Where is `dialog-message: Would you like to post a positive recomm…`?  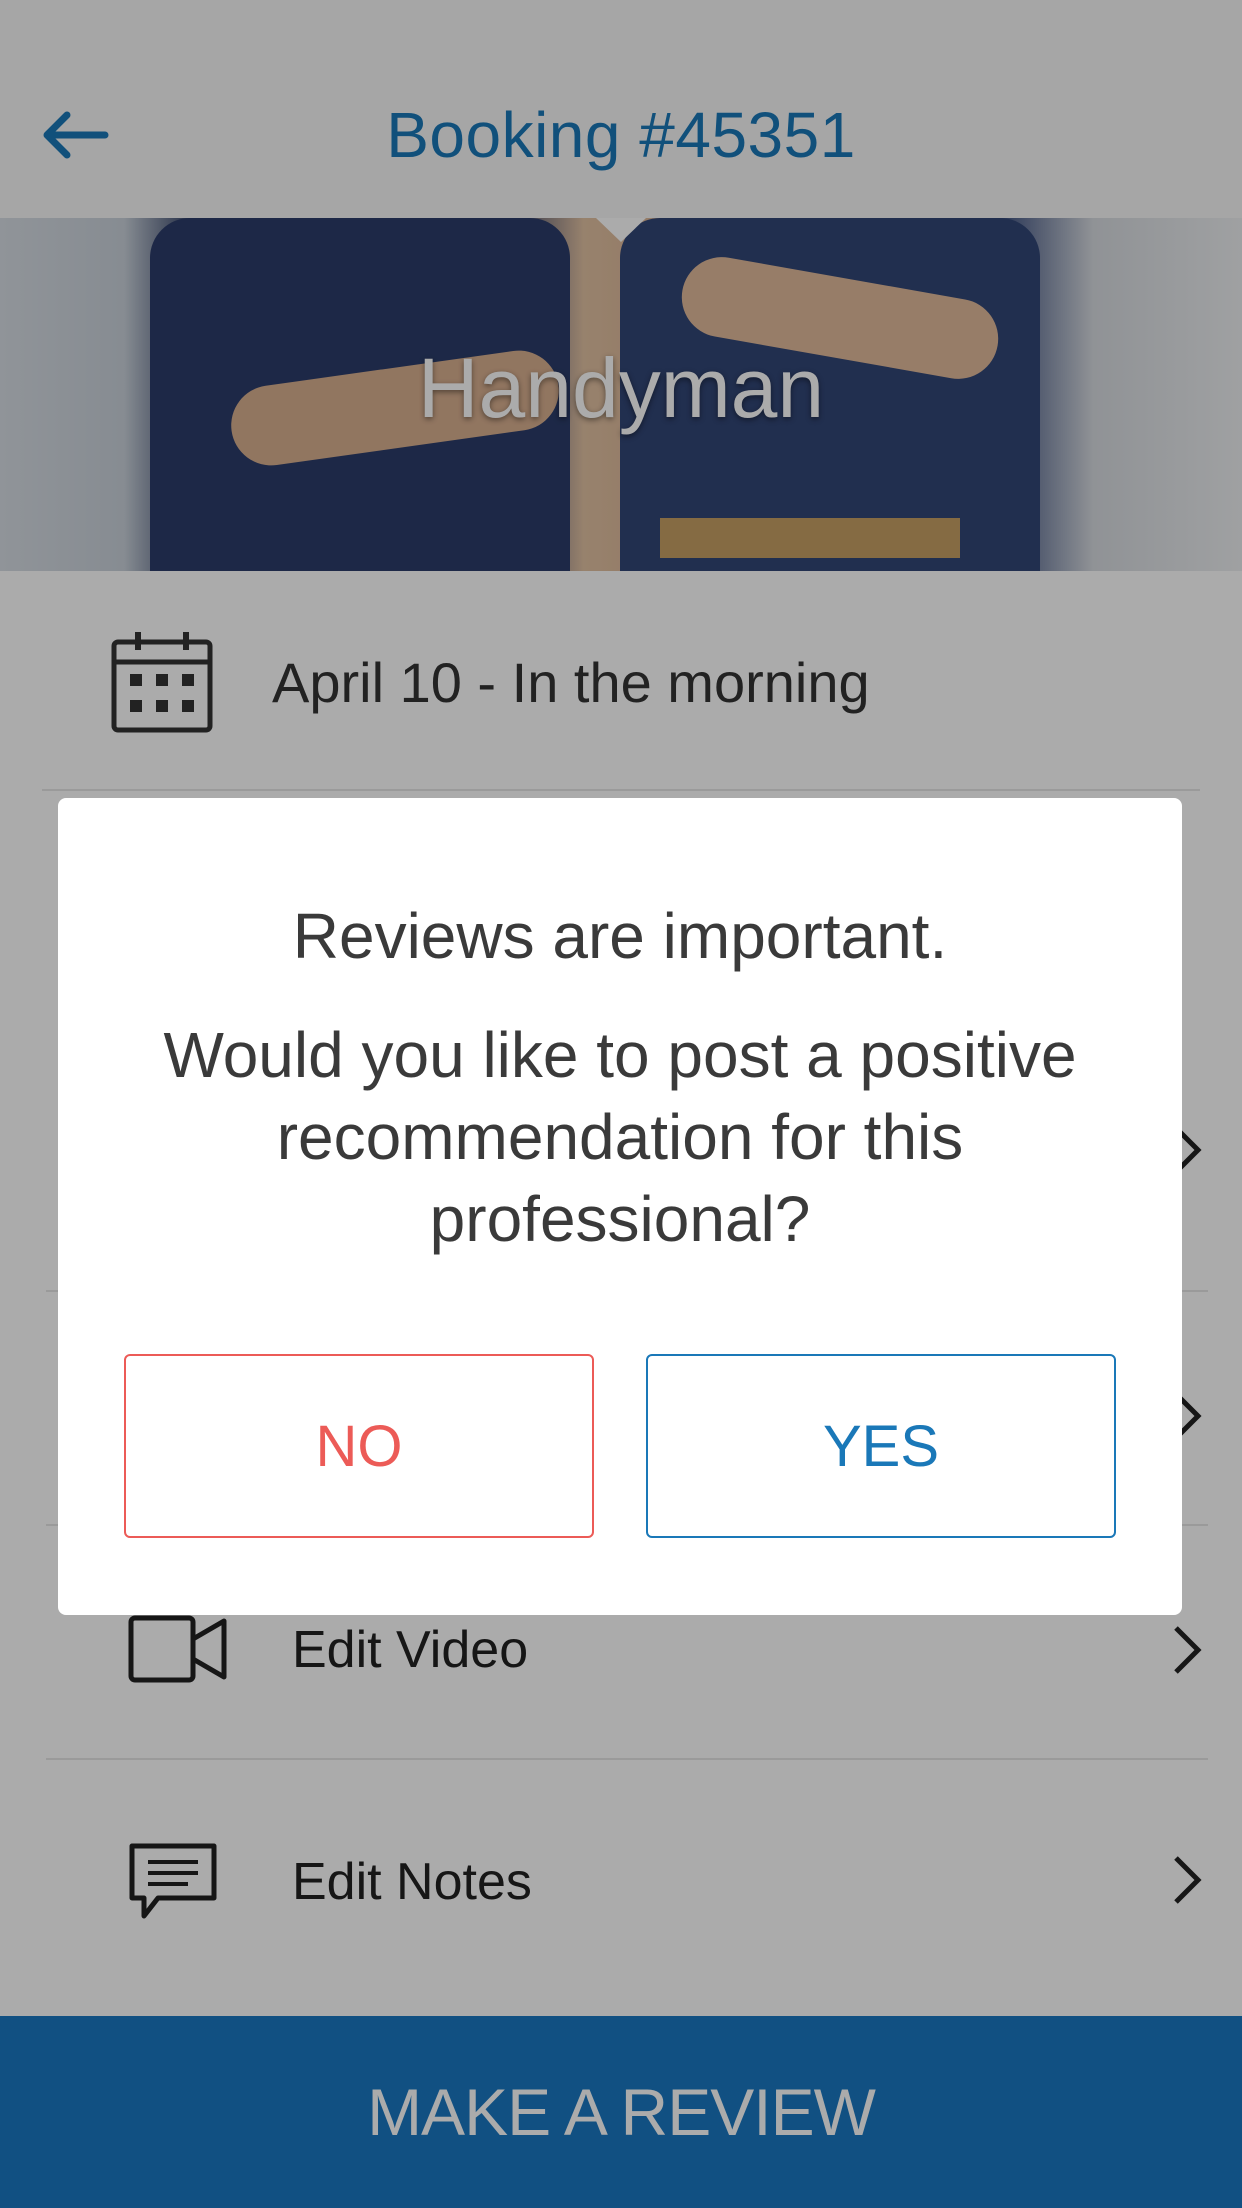 dialog-message: Would you like to post a positive recomm… is located at coordinates (620, 1137).